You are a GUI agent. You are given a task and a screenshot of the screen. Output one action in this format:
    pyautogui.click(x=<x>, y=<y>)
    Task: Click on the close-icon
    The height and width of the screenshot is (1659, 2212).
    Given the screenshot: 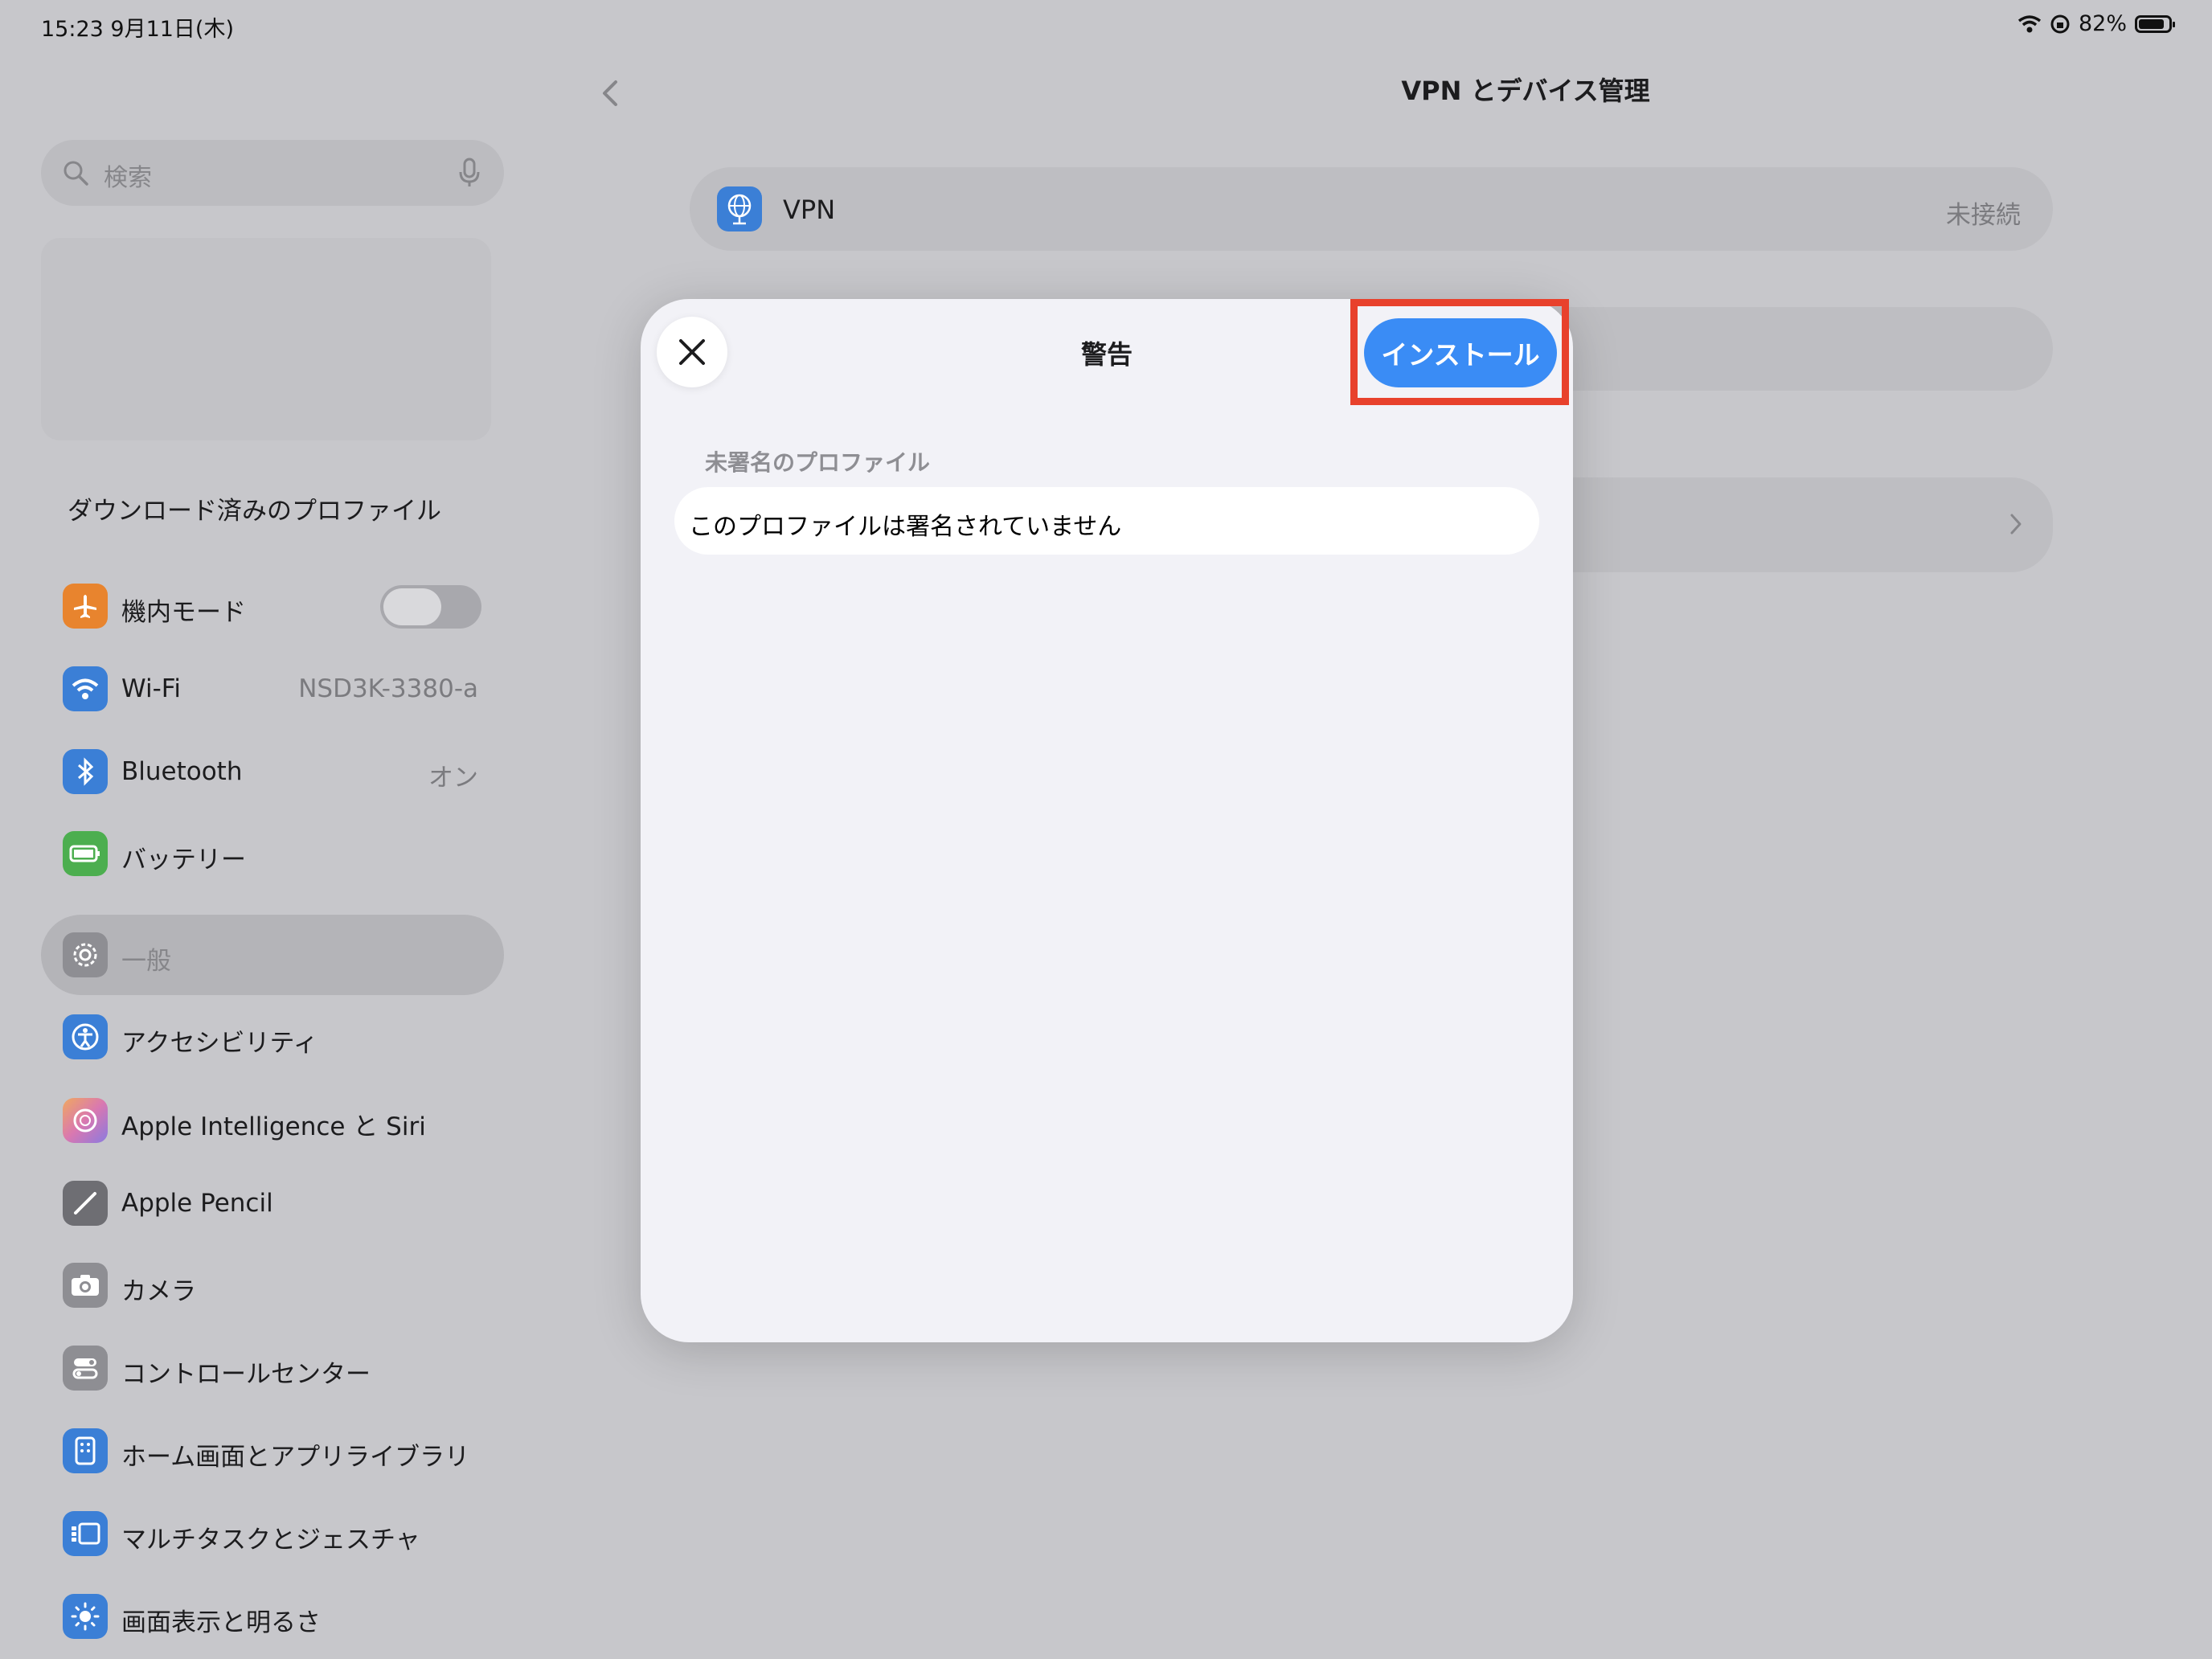 What is the action you would take?
    pyautogui.click(x=692, y=352)
    